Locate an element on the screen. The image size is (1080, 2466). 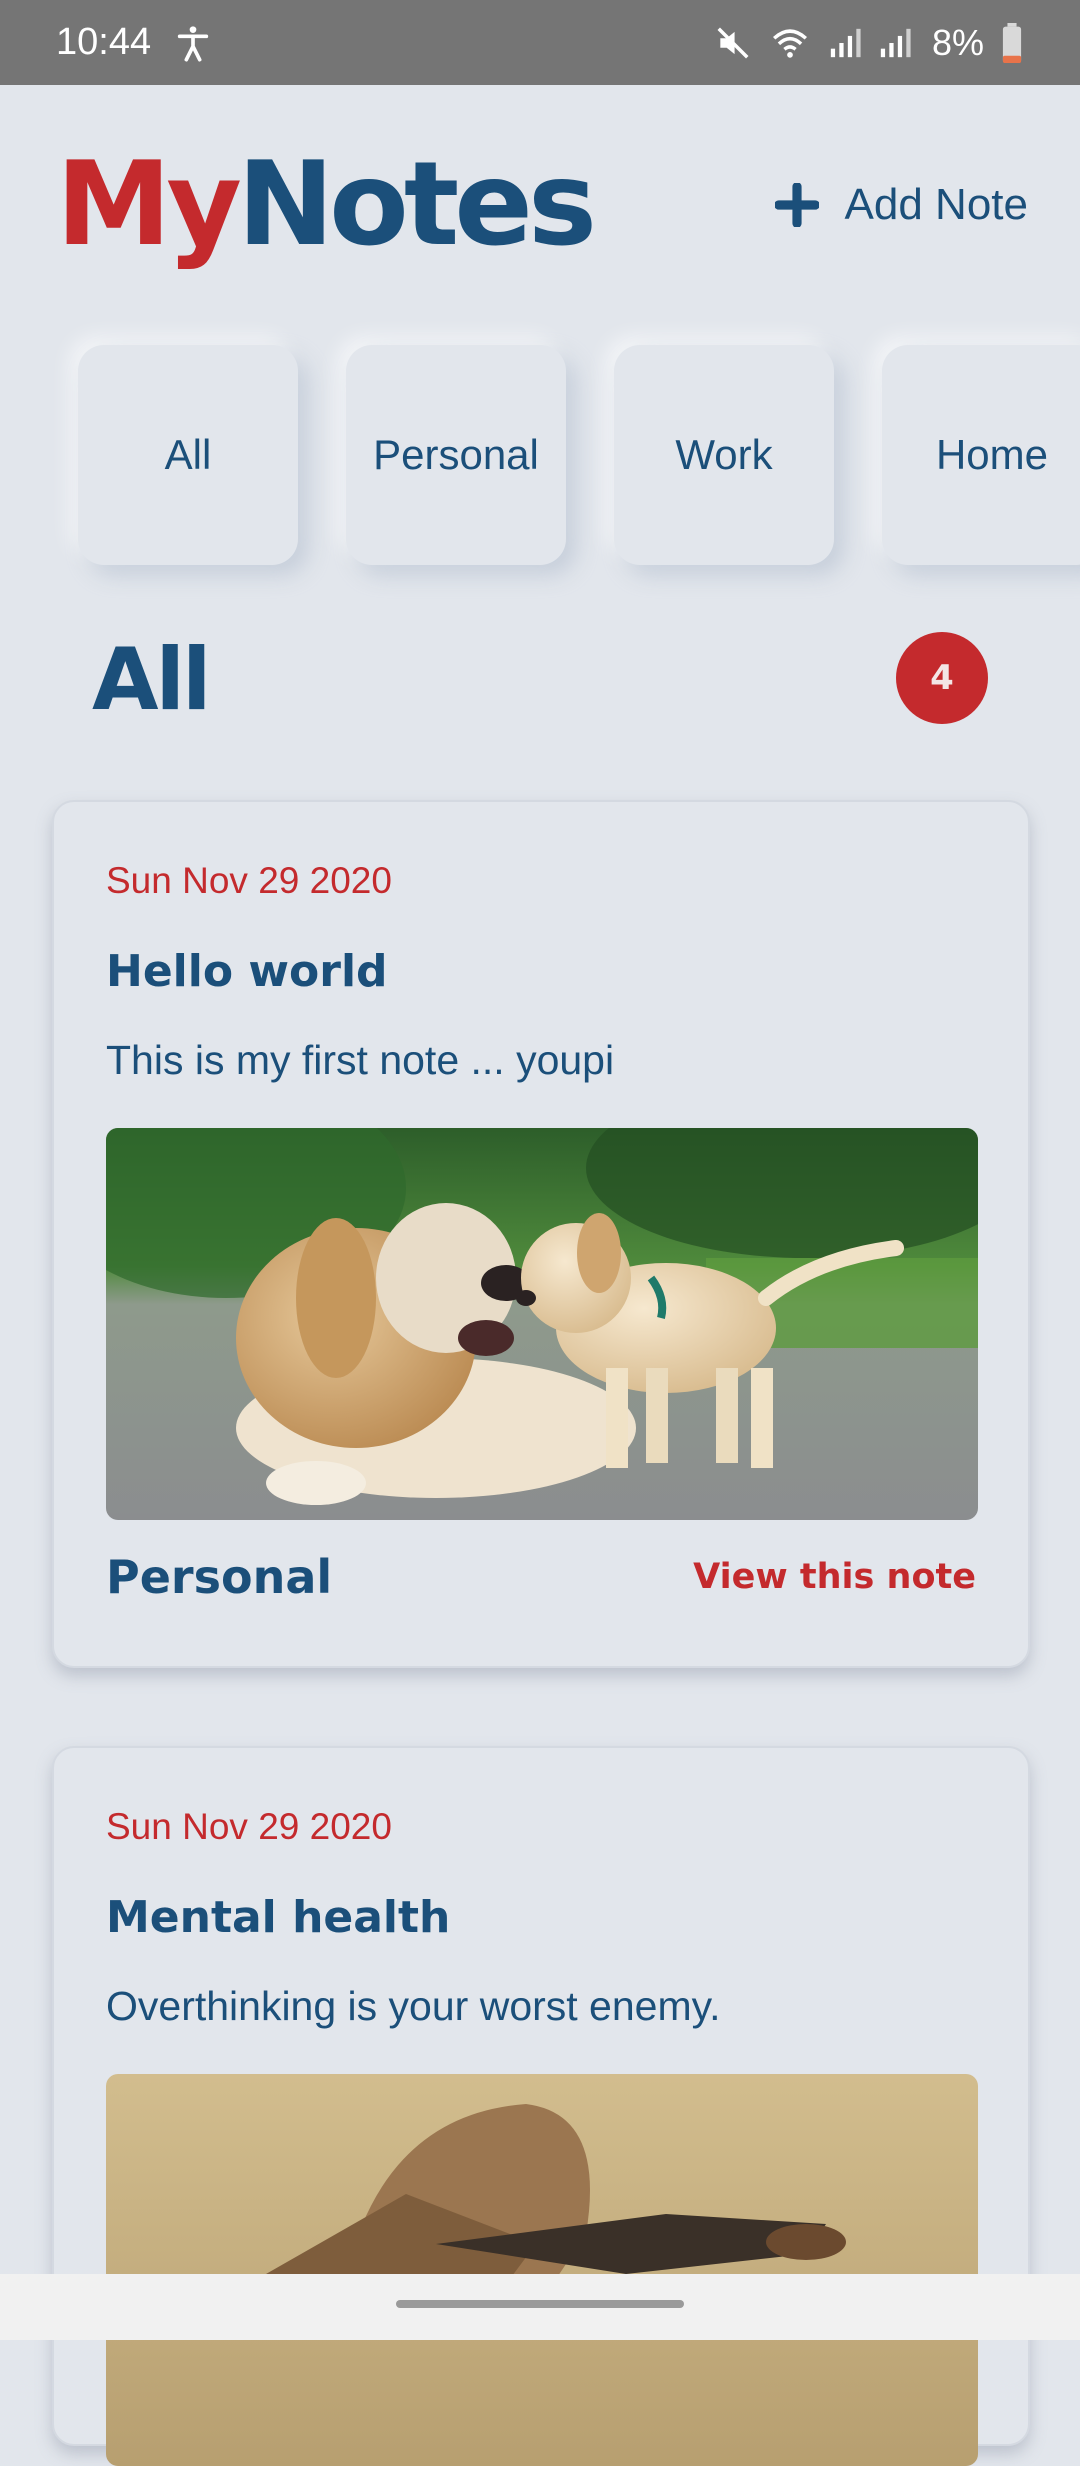
add-note-button: Add Note is located at coordinates (901, 205).